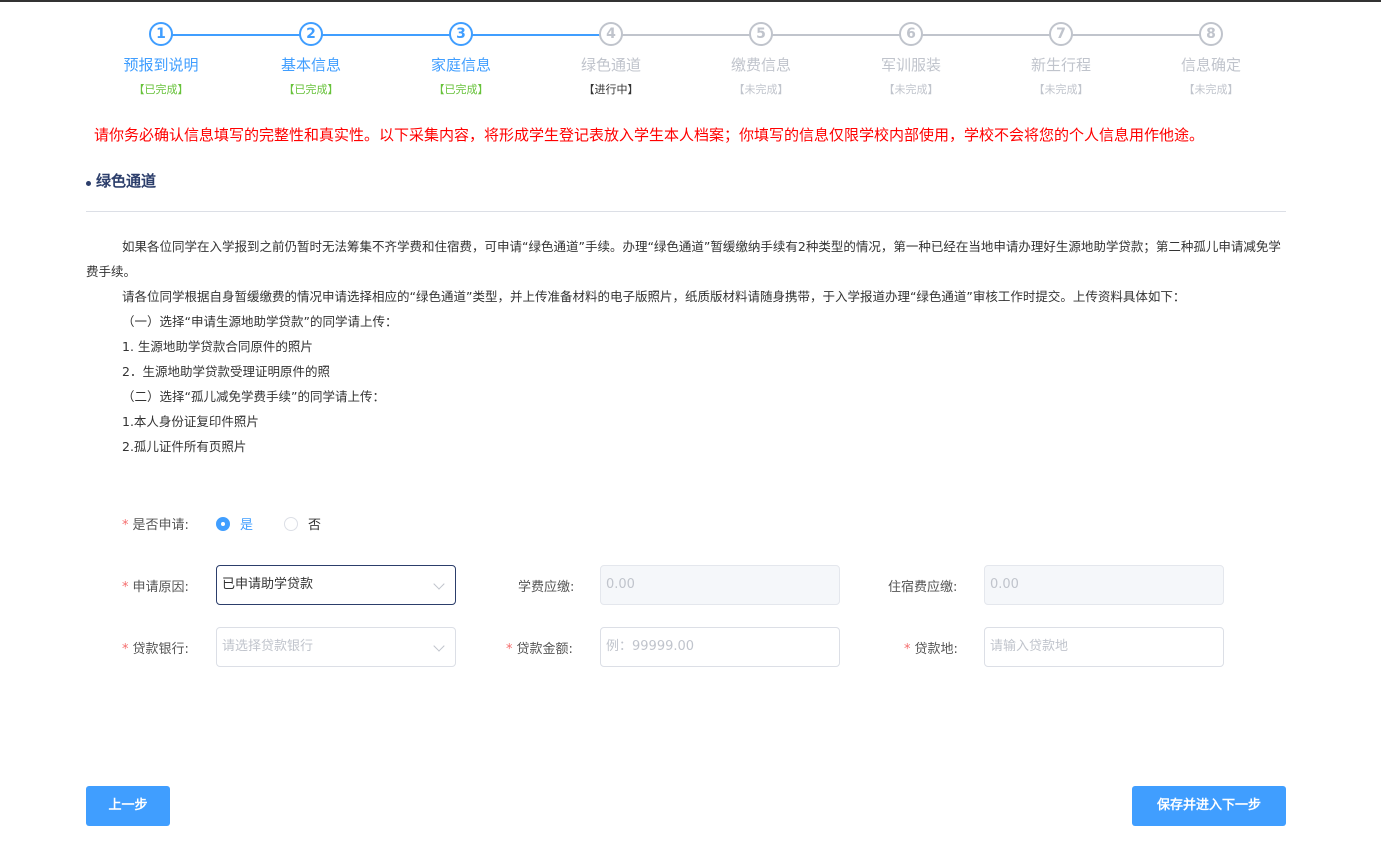  I want to click on apply-no-radio: 否, so click(302, 523).